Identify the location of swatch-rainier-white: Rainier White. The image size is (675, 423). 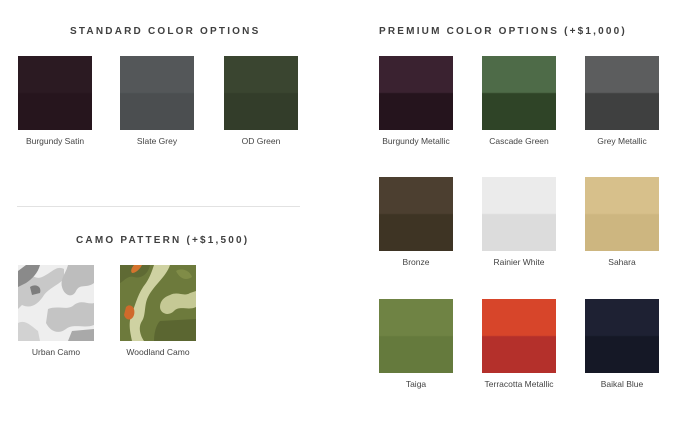
(519, 222).